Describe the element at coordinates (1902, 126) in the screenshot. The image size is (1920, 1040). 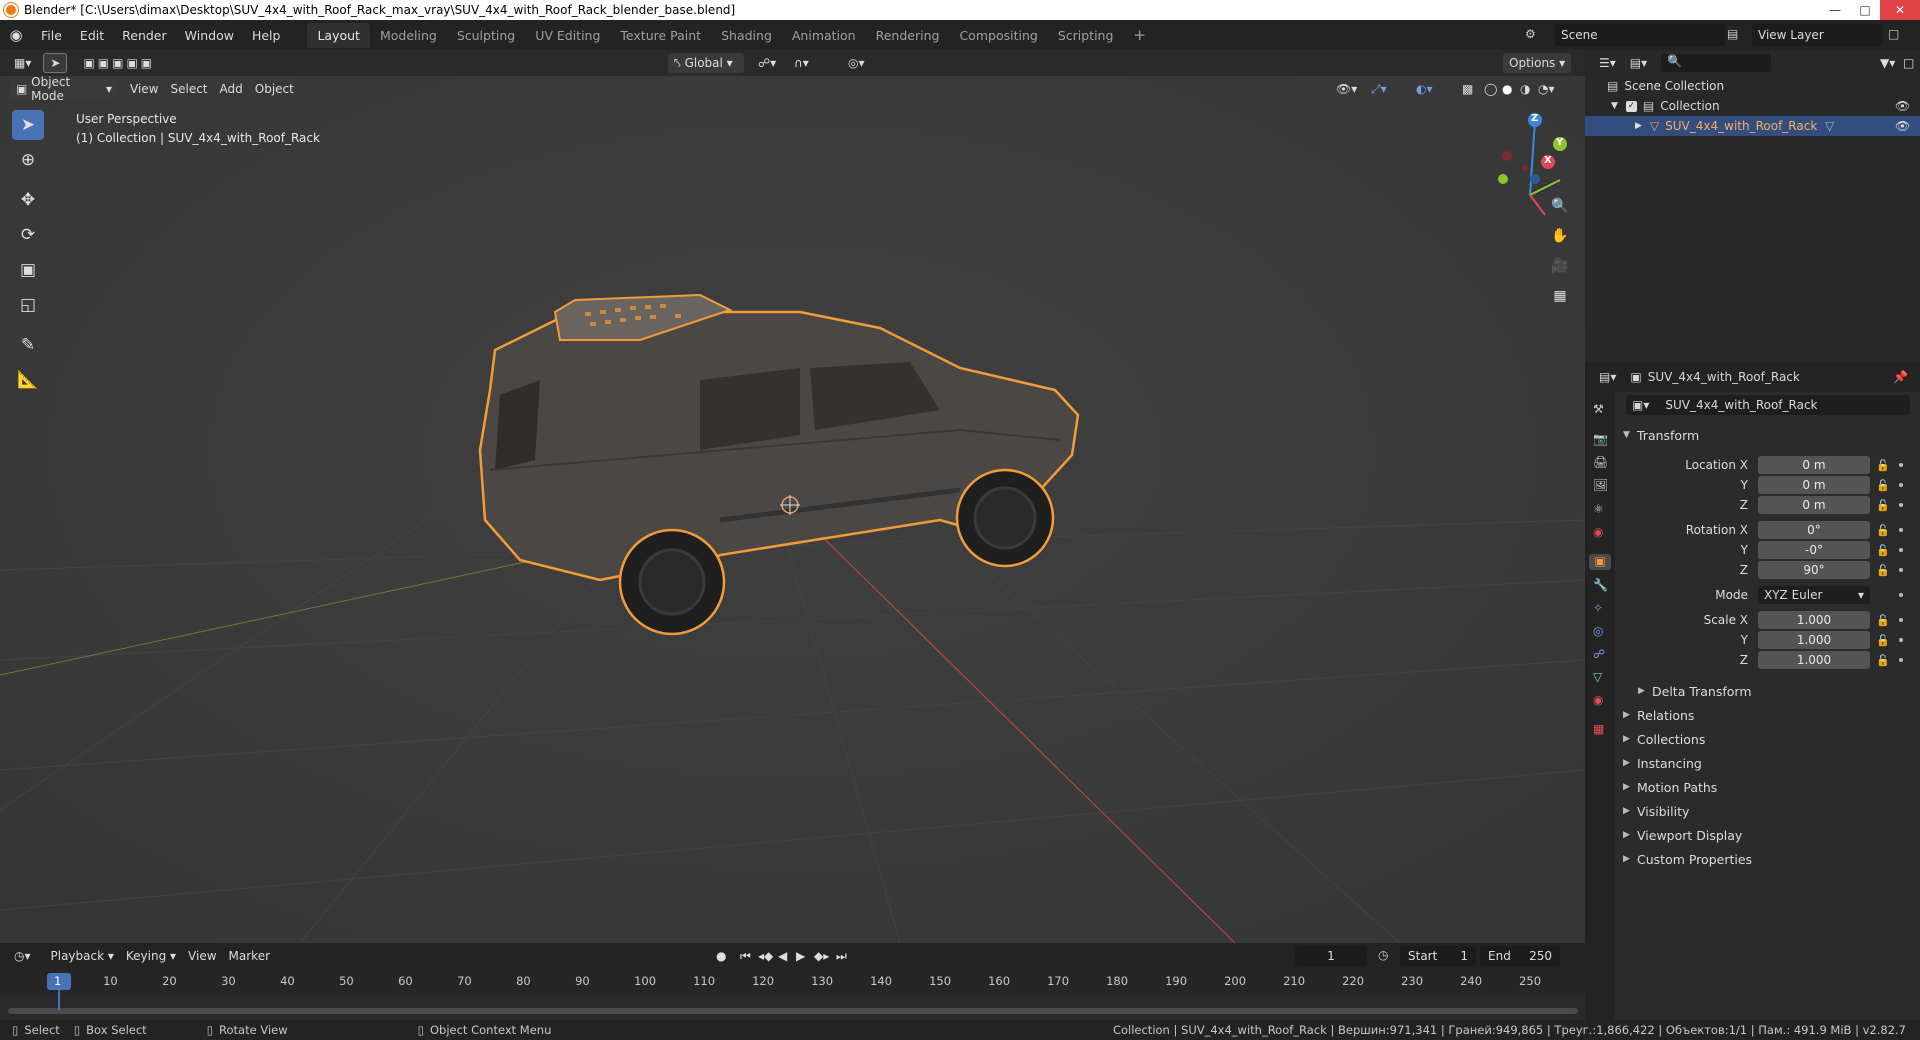
I see `object-visibility-icon: 👁` at that location.